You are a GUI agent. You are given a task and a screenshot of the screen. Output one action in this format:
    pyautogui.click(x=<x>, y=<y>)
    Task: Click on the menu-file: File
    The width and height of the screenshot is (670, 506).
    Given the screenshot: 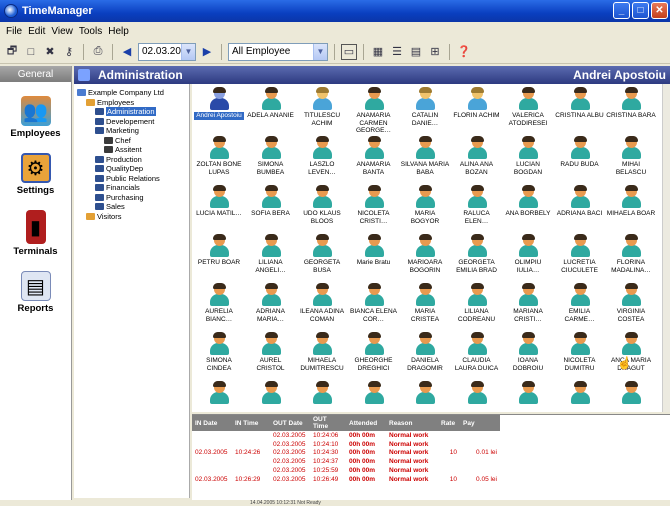 What is the action you would take?
    pyautogui.click(x=14, y=31)
    